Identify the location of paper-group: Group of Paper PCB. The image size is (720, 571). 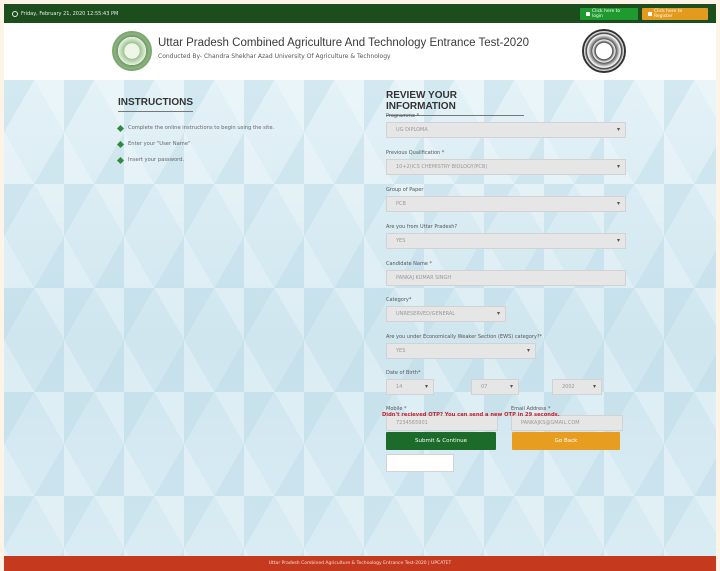
(506, 199).